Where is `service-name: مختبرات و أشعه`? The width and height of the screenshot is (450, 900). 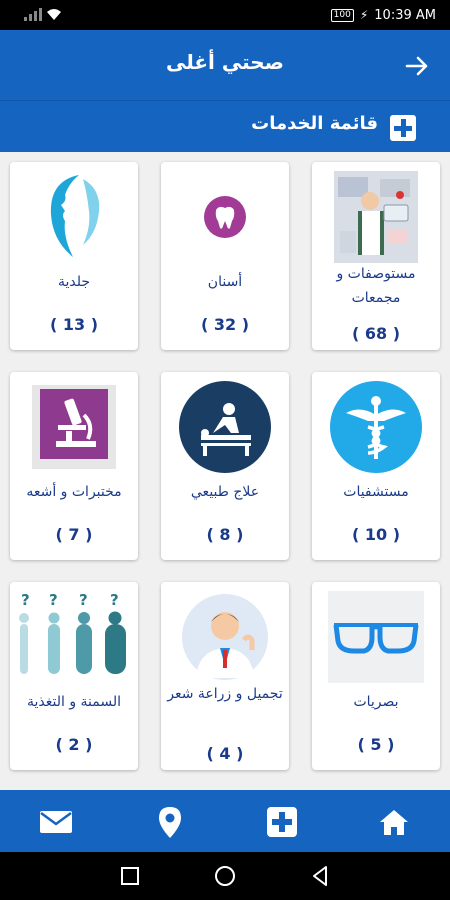
service-name: مختبرات و أشعه is located at coordinates (74, 492).